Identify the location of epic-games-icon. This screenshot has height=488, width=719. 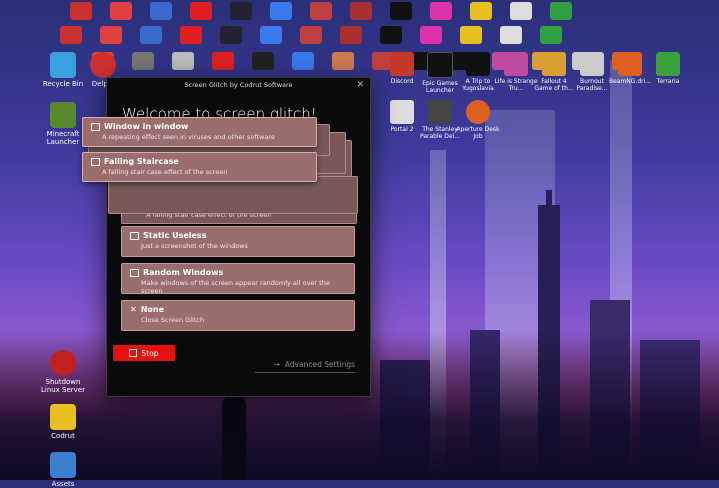
(440, 65).